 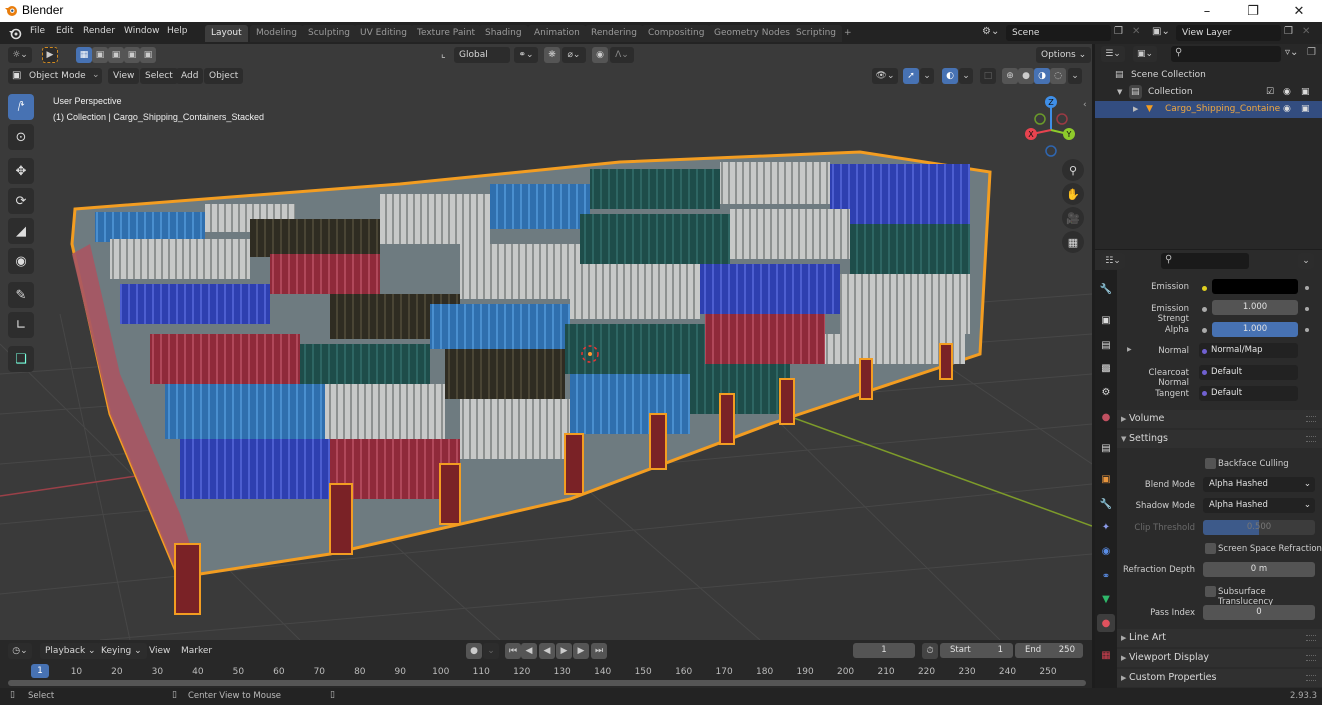 What do you see at coordinates (1248, 350) in the screenshot?
I see `normal-link-field: Normal/Map` at bounding box center [1248, 350].